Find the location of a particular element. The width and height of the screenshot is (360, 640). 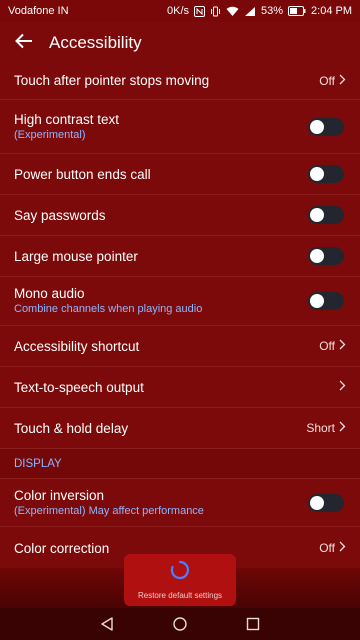

navigation-bar is located at coordinates (180, 624).